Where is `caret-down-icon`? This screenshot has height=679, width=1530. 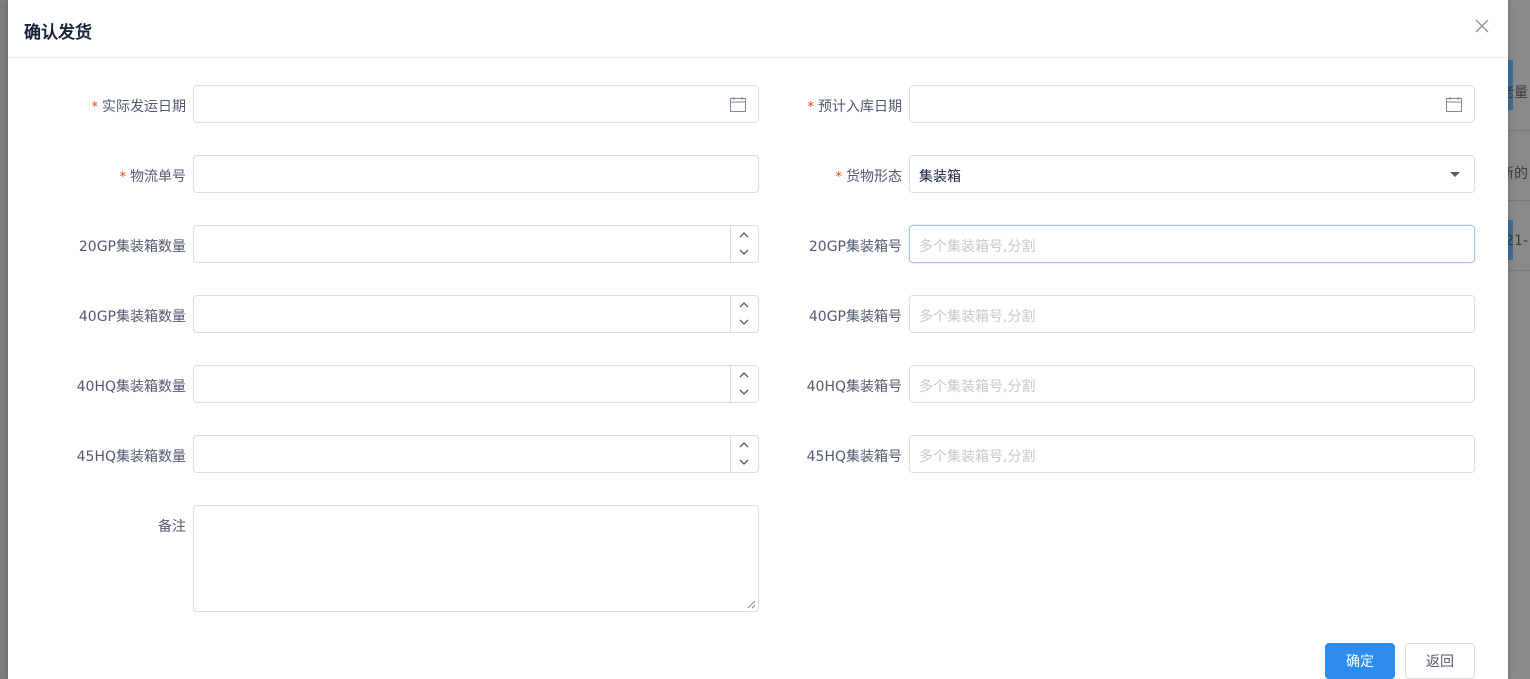 caret-down-icon is located at coordinates (1455, 174).